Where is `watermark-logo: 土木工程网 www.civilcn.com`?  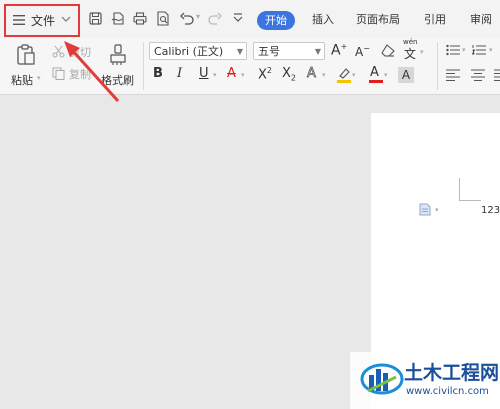 watermark-logo: 土木工程网 www.civilcn.com is located at coordinates (425, 380).